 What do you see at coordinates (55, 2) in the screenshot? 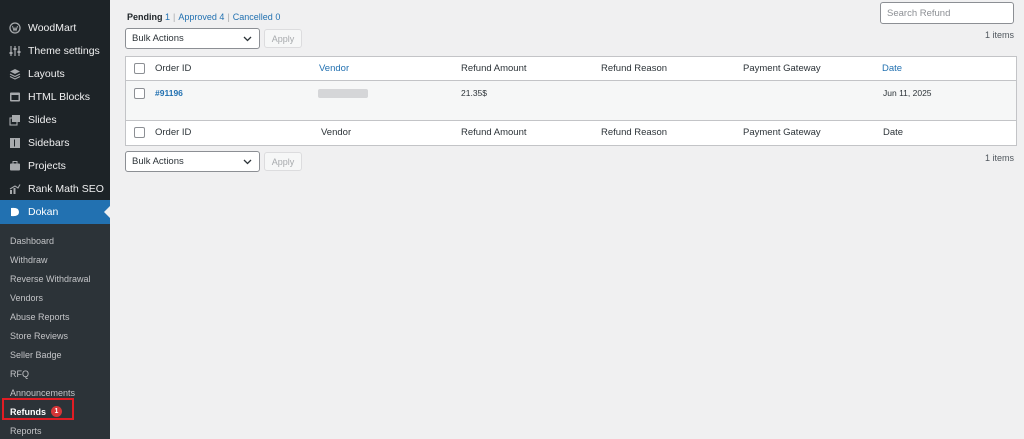
I see `sidebar-top-cut` at bounding box center [55, 2].